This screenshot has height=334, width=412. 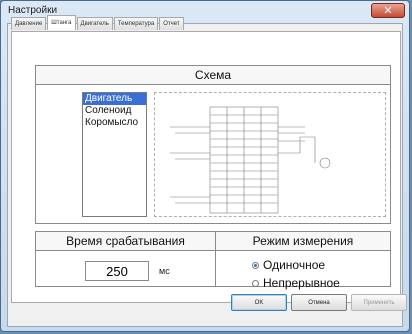 I want to click on radio-single: Одиночное, so click(x=296, y=265).